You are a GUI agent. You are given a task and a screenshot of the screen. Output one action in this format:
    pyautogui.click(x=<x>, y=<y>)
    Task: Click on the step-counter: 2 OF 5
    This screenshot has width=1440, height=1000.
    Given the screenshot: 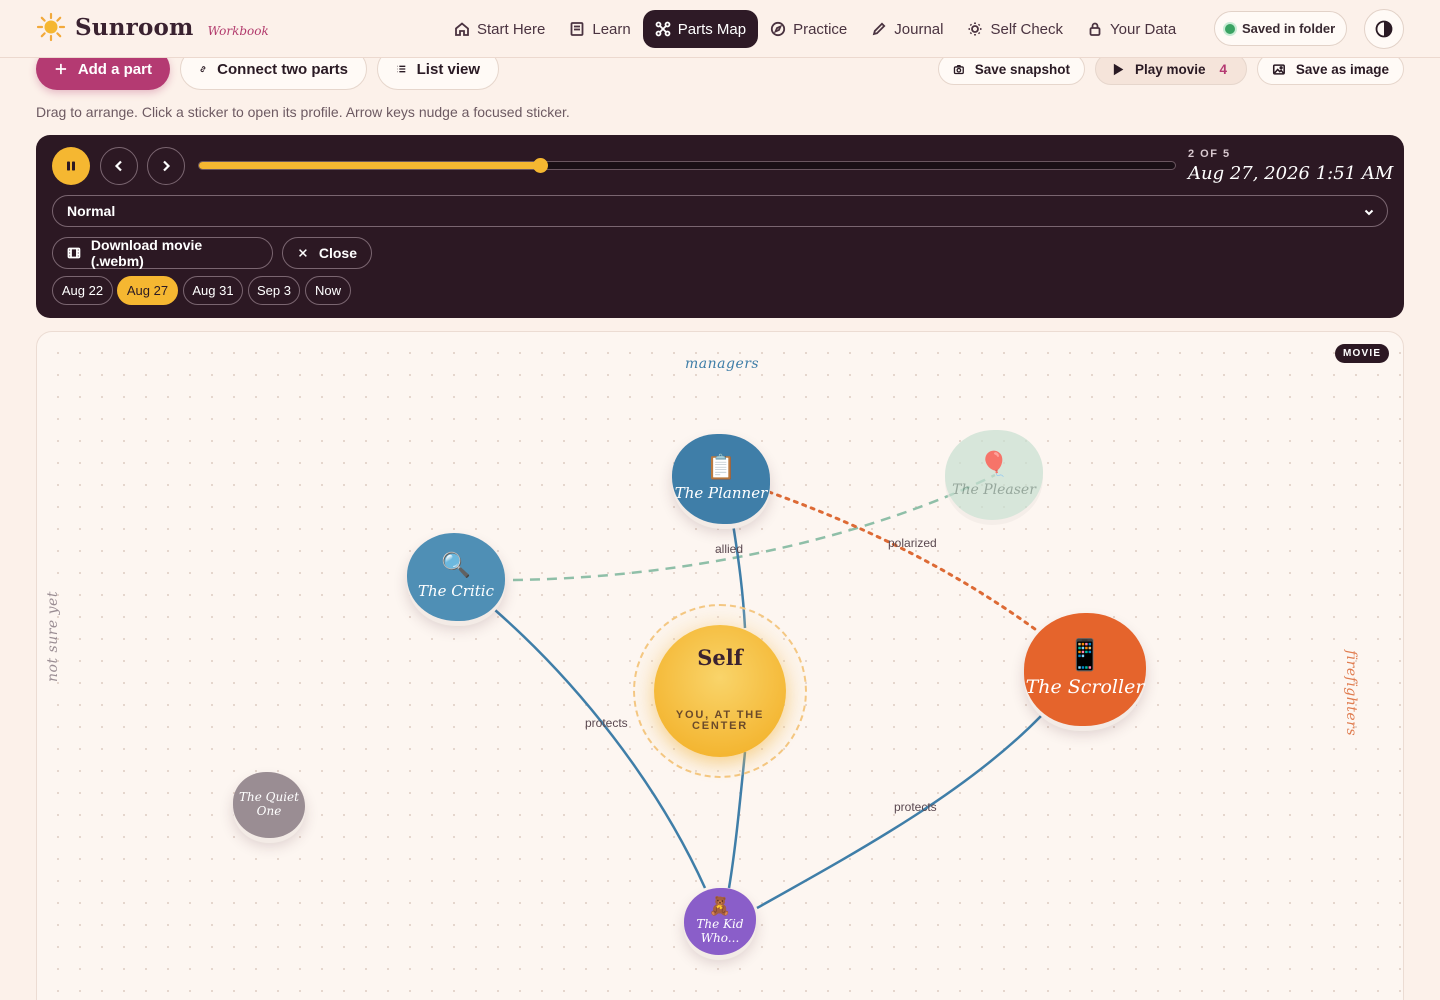 What is the action you would take?
    pyautogui.click(x=1209, y=154)
    